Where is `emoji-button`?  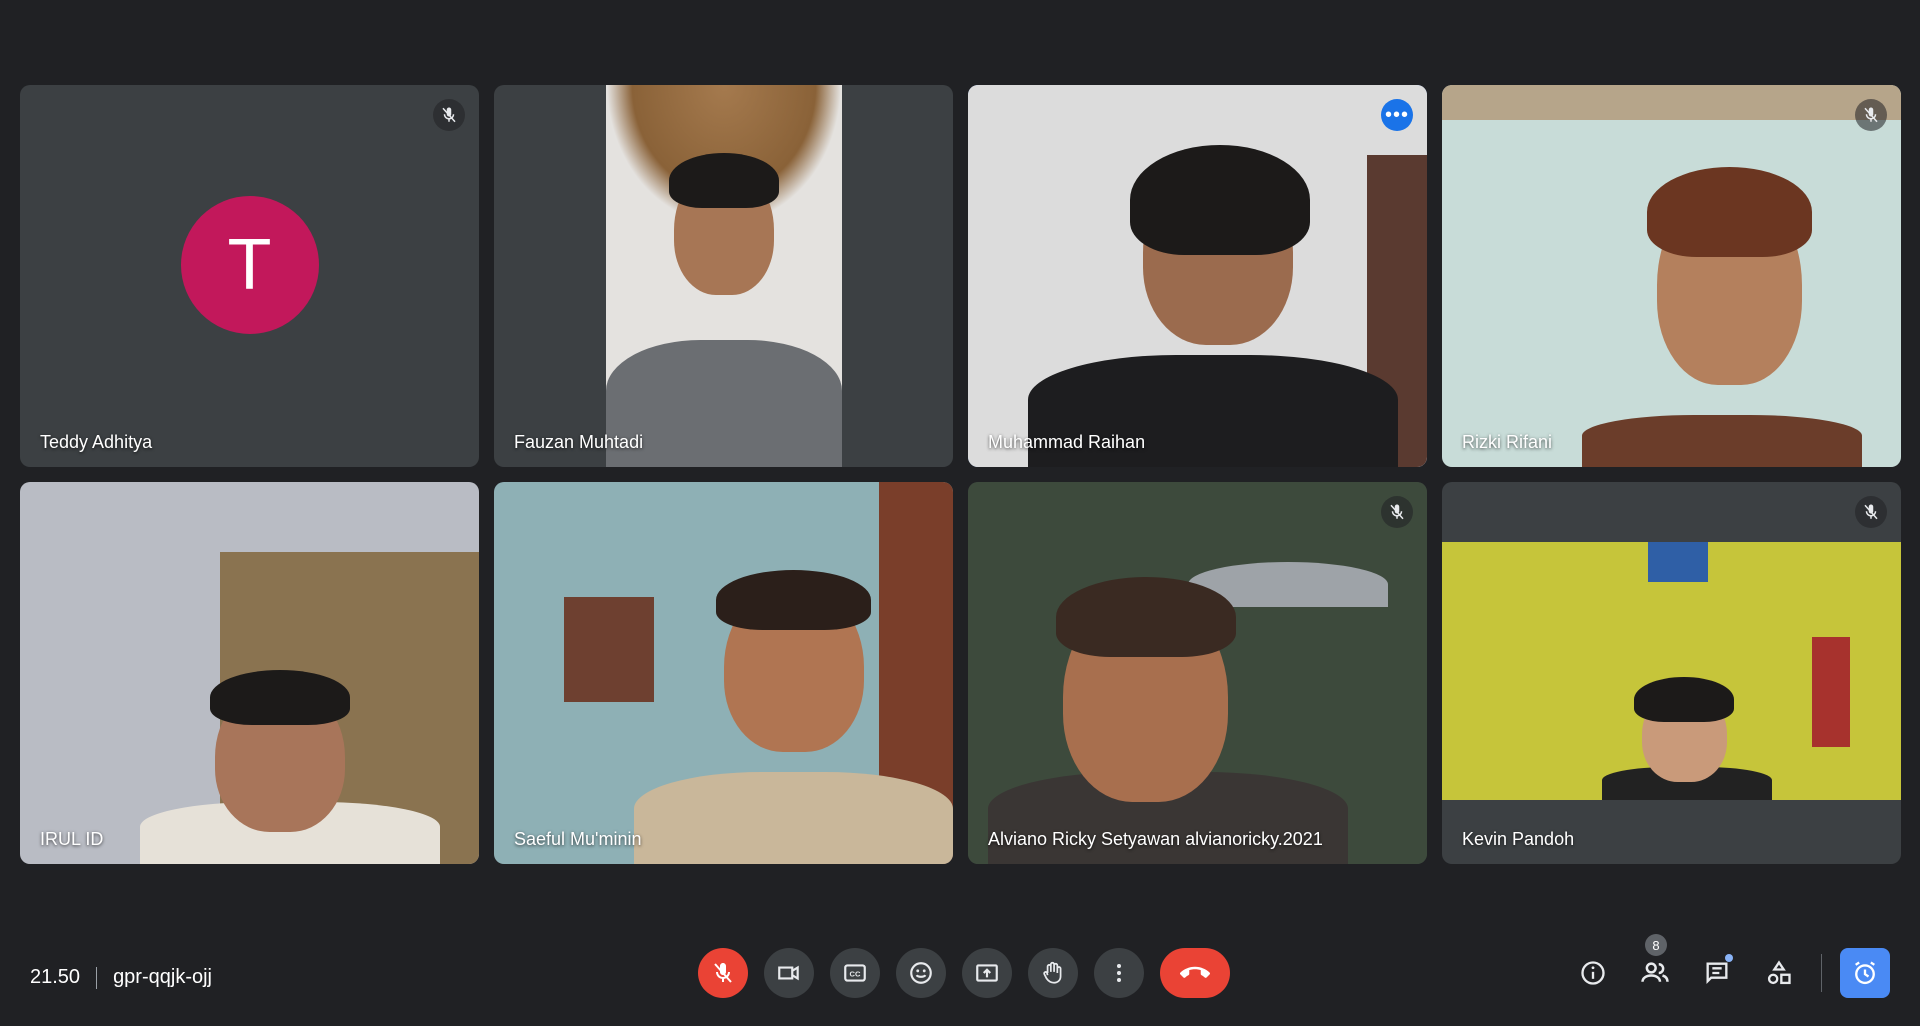
emoji-button is located at coordinates (921, 973).